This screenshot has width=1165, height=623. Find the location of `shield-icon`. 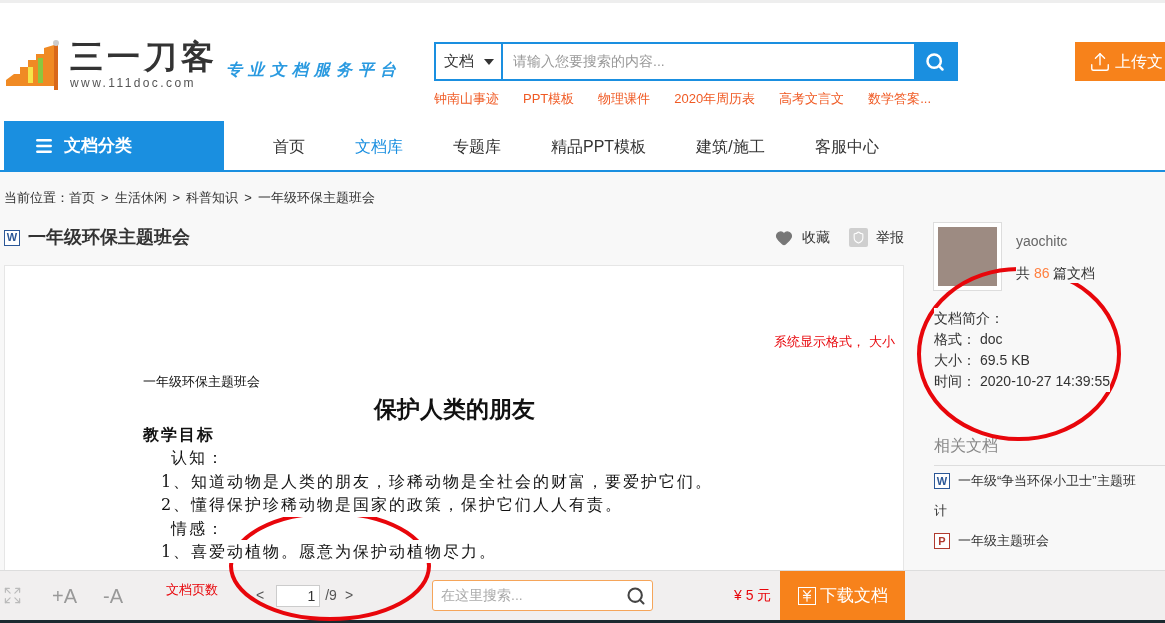

shield-icon is located at coordinates (858, 237).